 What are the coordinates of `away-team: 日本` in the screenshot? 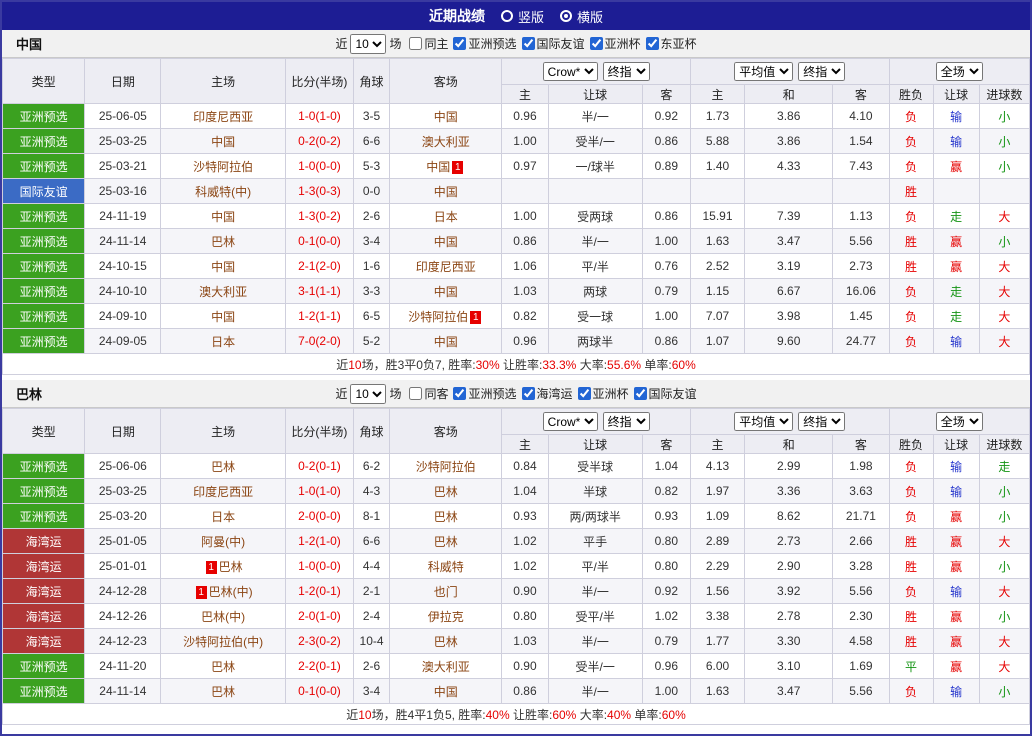 It's located at (446, 216).